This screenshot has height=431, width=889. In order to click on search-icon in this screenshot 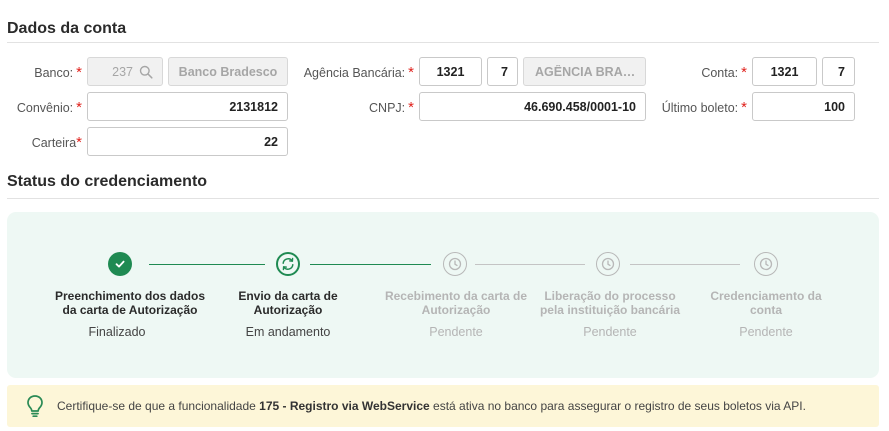, I will do `click(146, 72)`.